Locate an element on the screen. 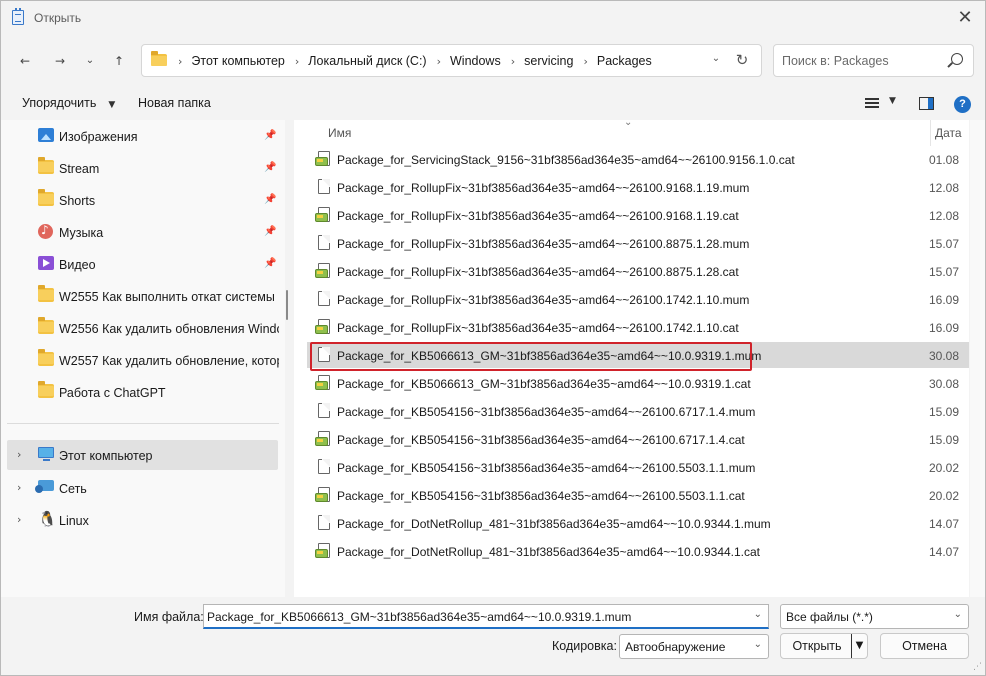 This screenshot has height=676, width=986. close-button: ✕ is located at coordinates (965, 18).